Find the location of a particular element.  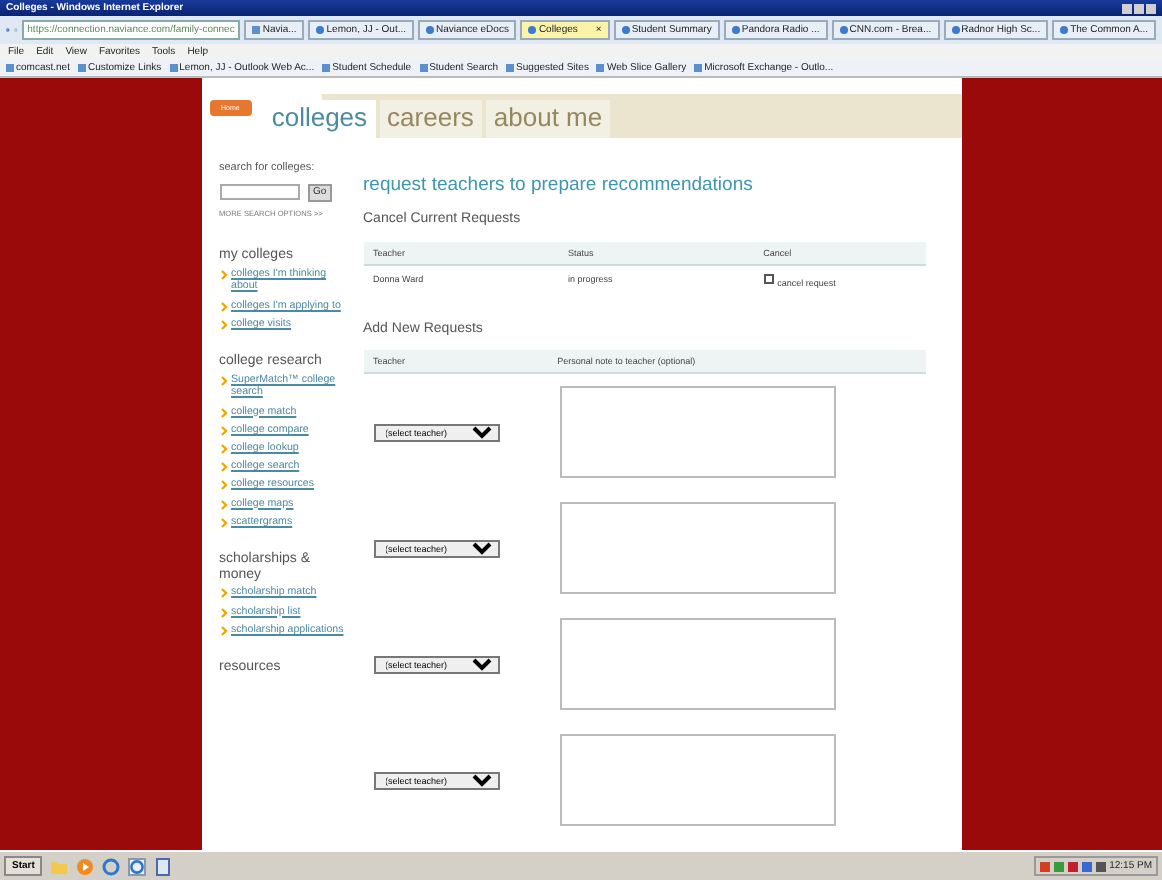

page-title: request teachers to prepare recommendations is located at coordinates (559, 185).